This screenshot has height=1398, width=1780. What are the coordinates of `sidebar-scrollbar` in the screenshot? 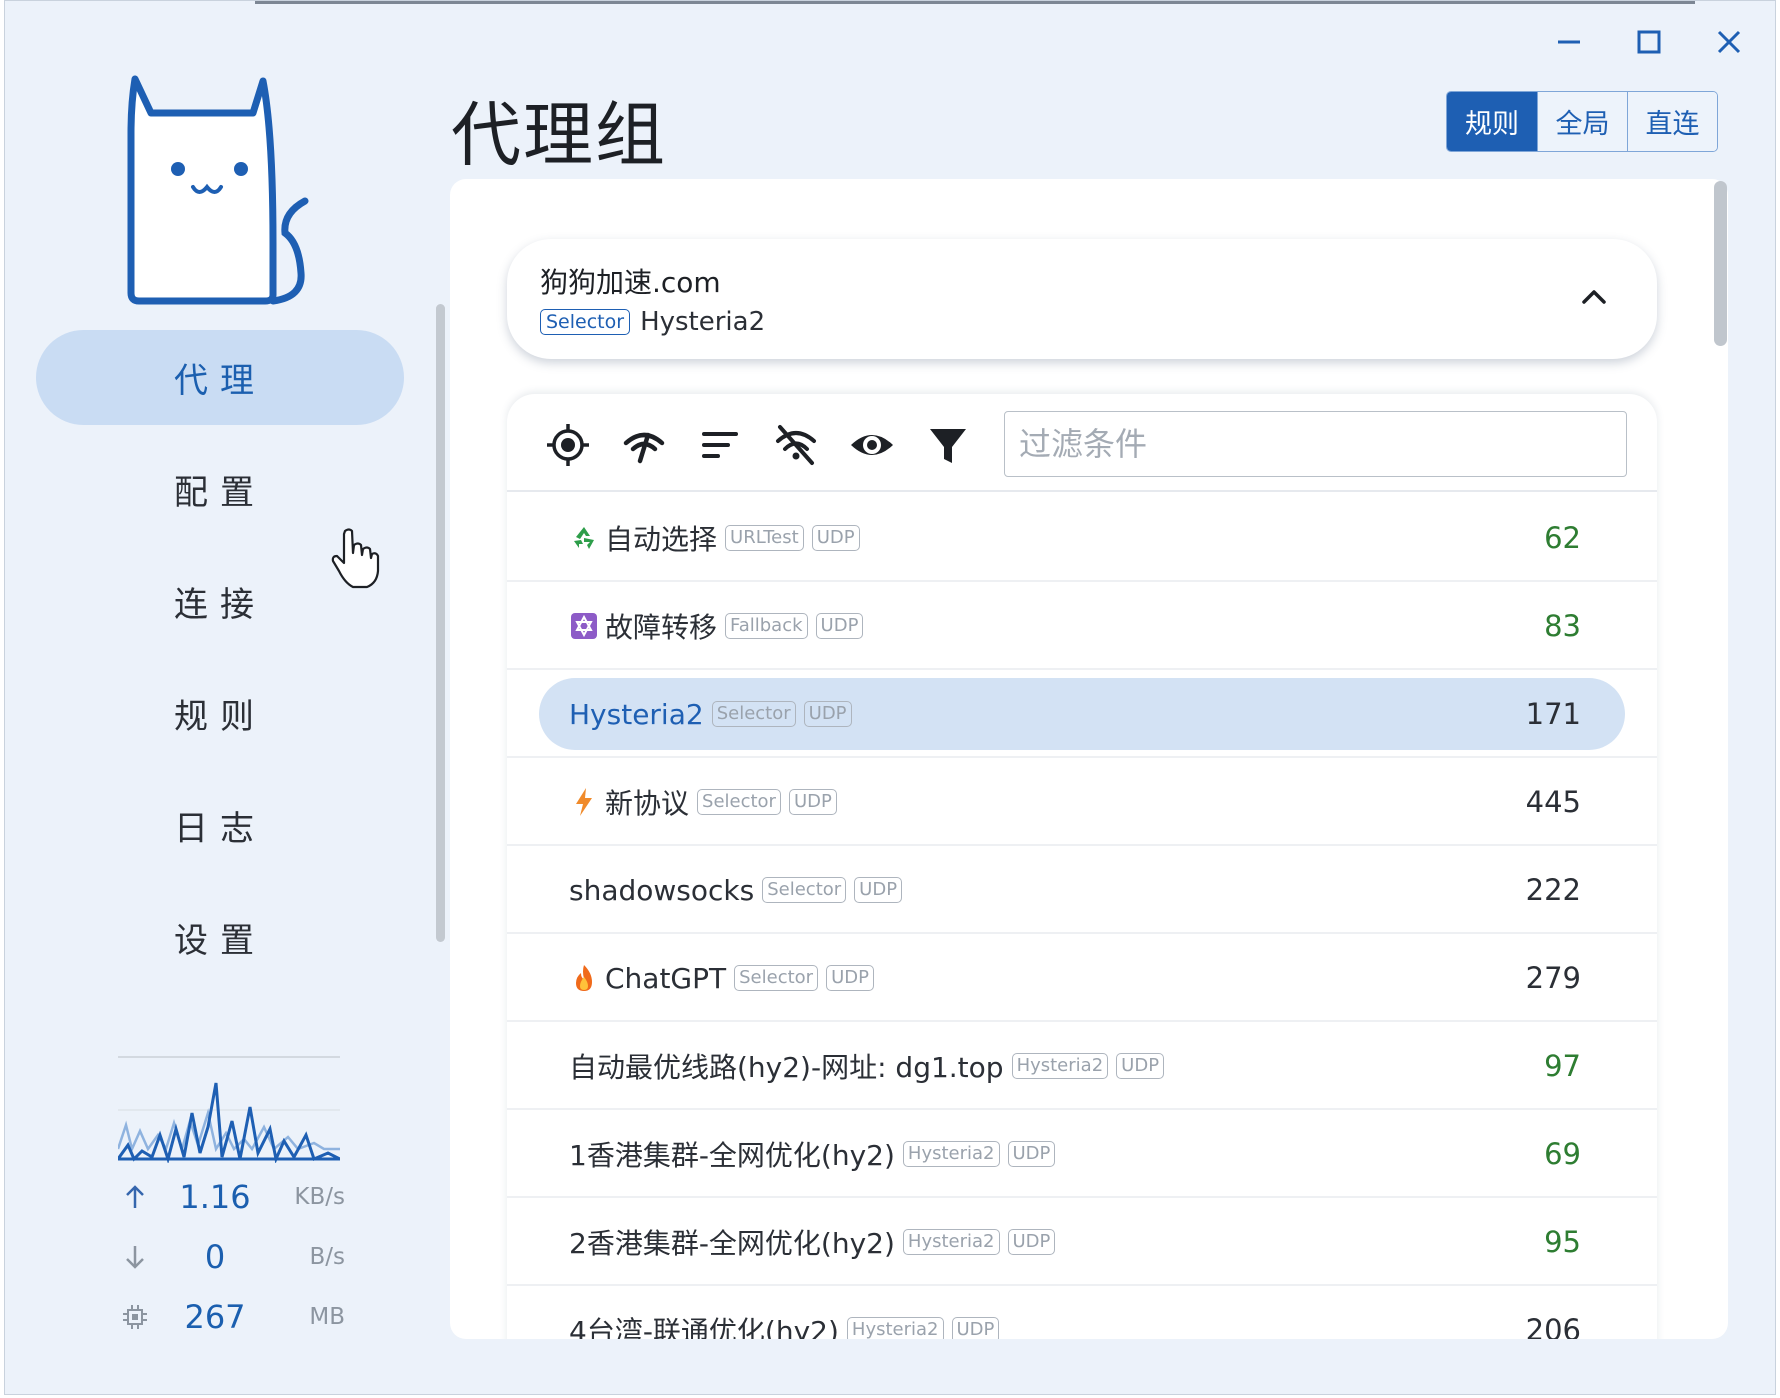 It's located at (440, 623).